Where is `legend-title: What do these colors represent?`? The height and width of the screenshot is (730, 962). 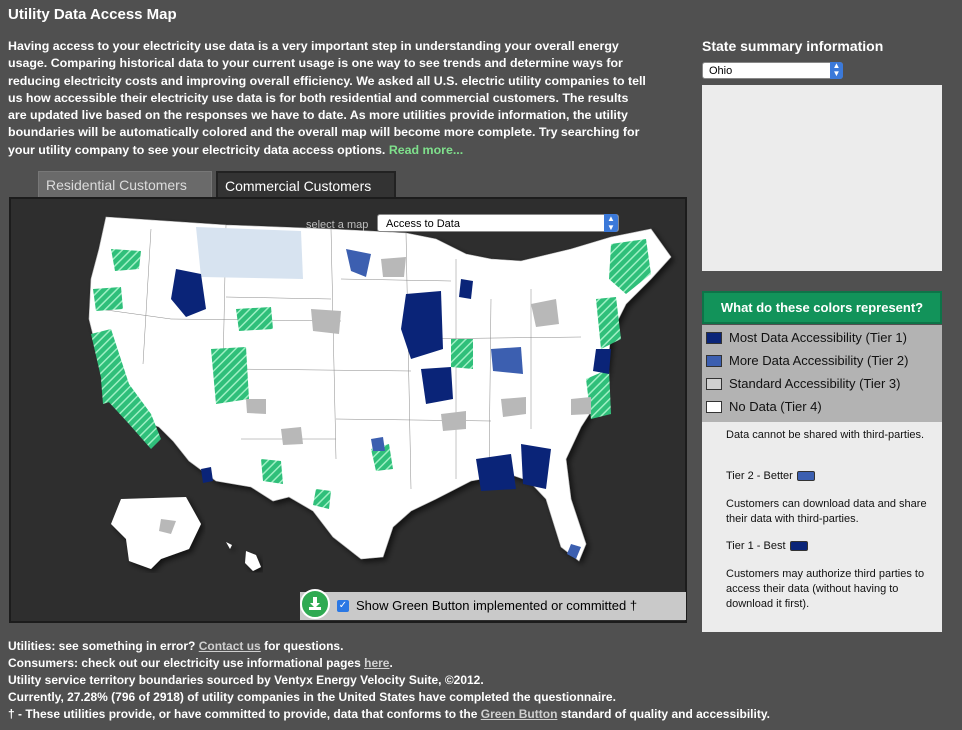
legend-title: What do these colors represent? is located at coordinates (822, 307).